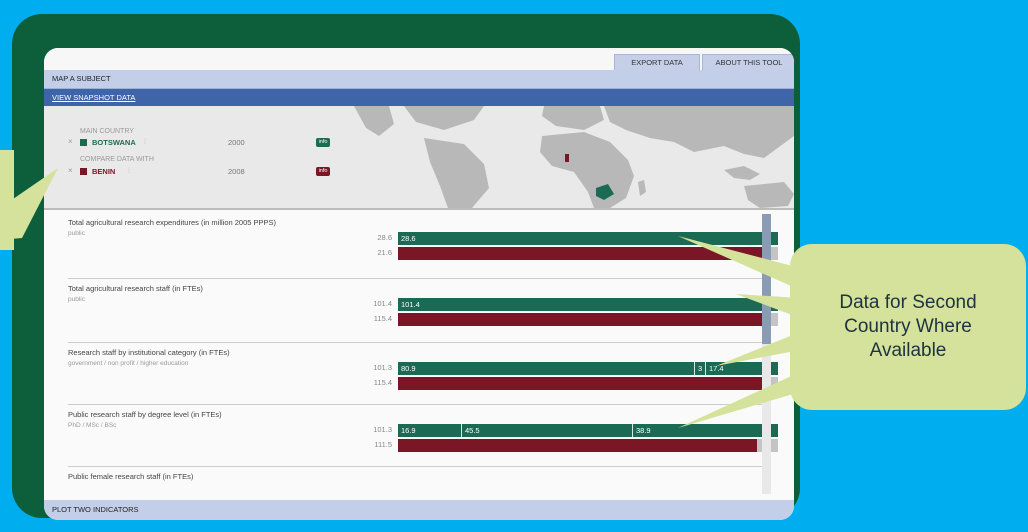 This screenshot has width=1028, height=532. What do you see at coordinates (7, 200) in the screenshot?
I see `left-callout-box` at bounding box center [7, 200].